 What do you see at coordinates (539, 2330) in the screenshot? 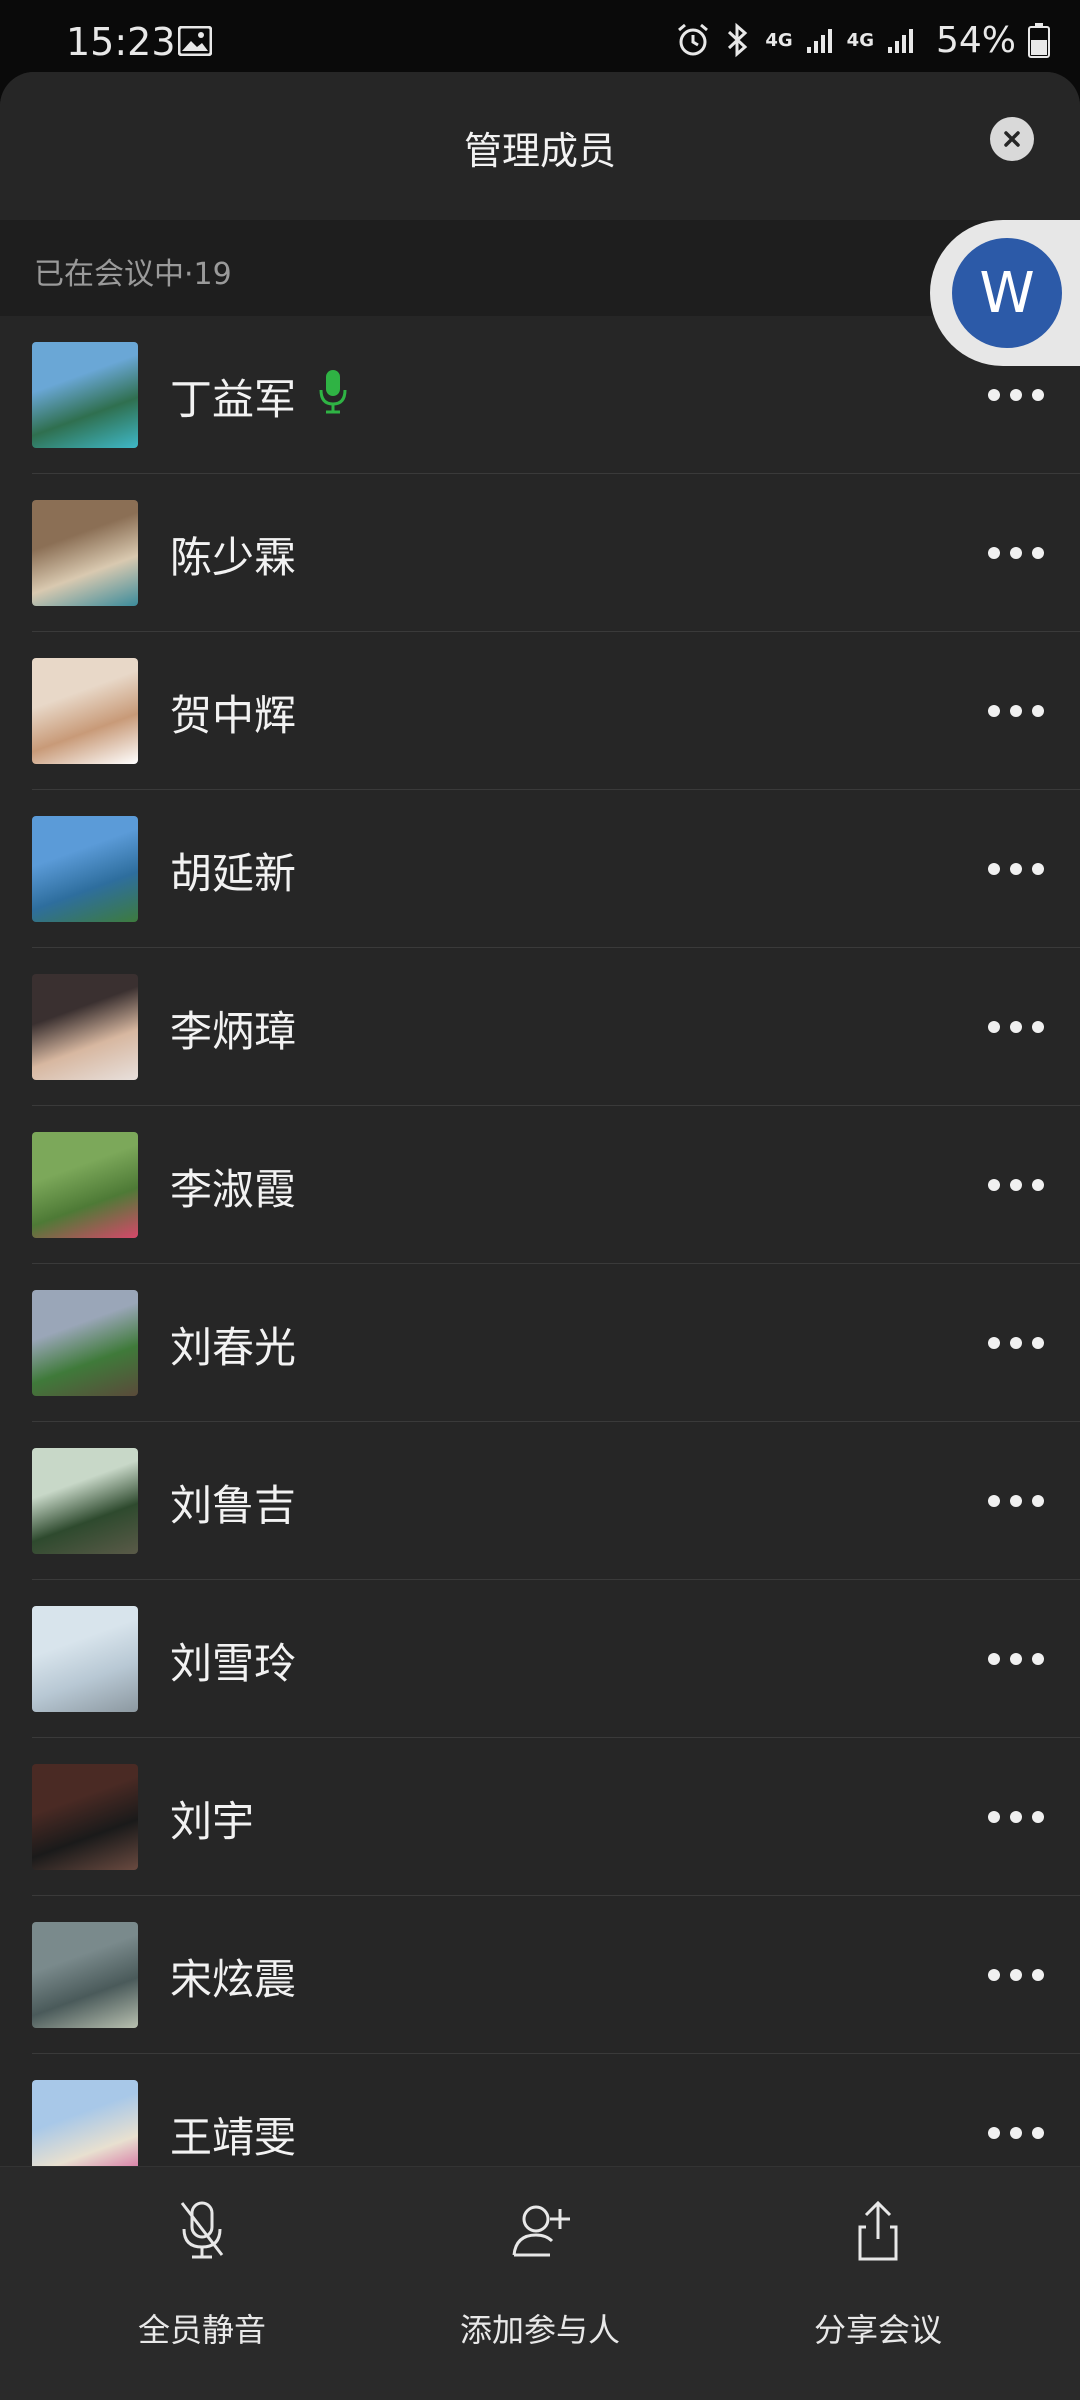
I see `add-participant-label: 添加参与人` at bounding box center [539, 2330].